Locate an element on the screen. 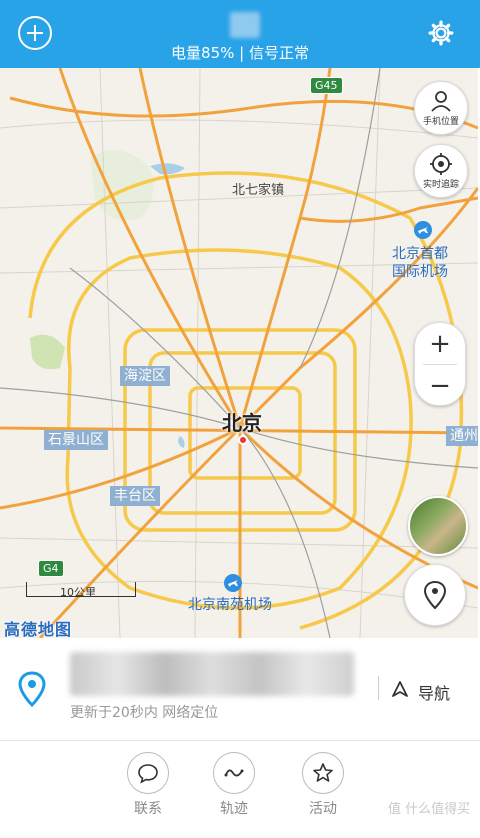  airport-label-line: 国际机场 is located at coordinates (420, 272).